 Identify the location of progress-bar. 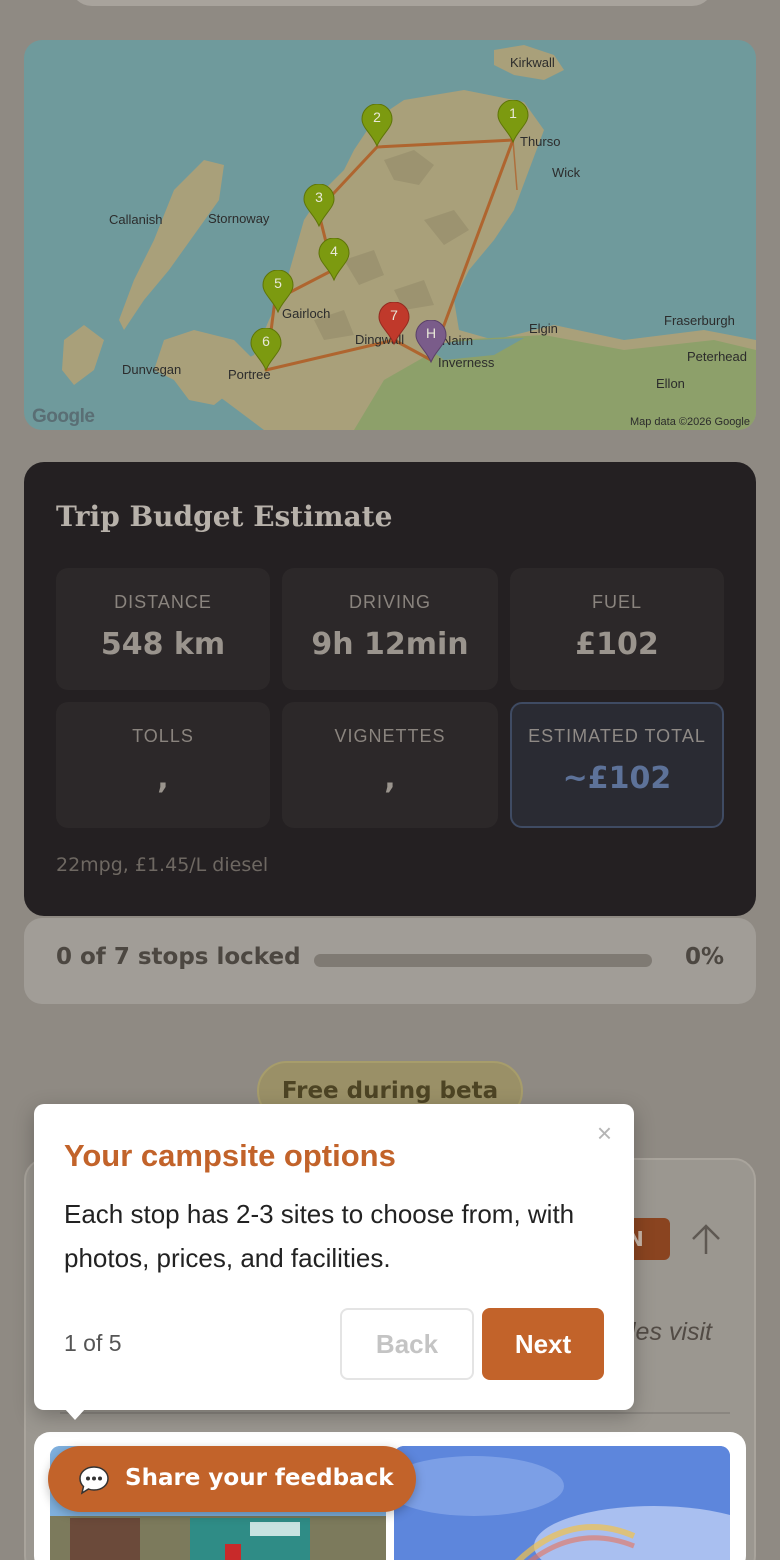
(483, 960).